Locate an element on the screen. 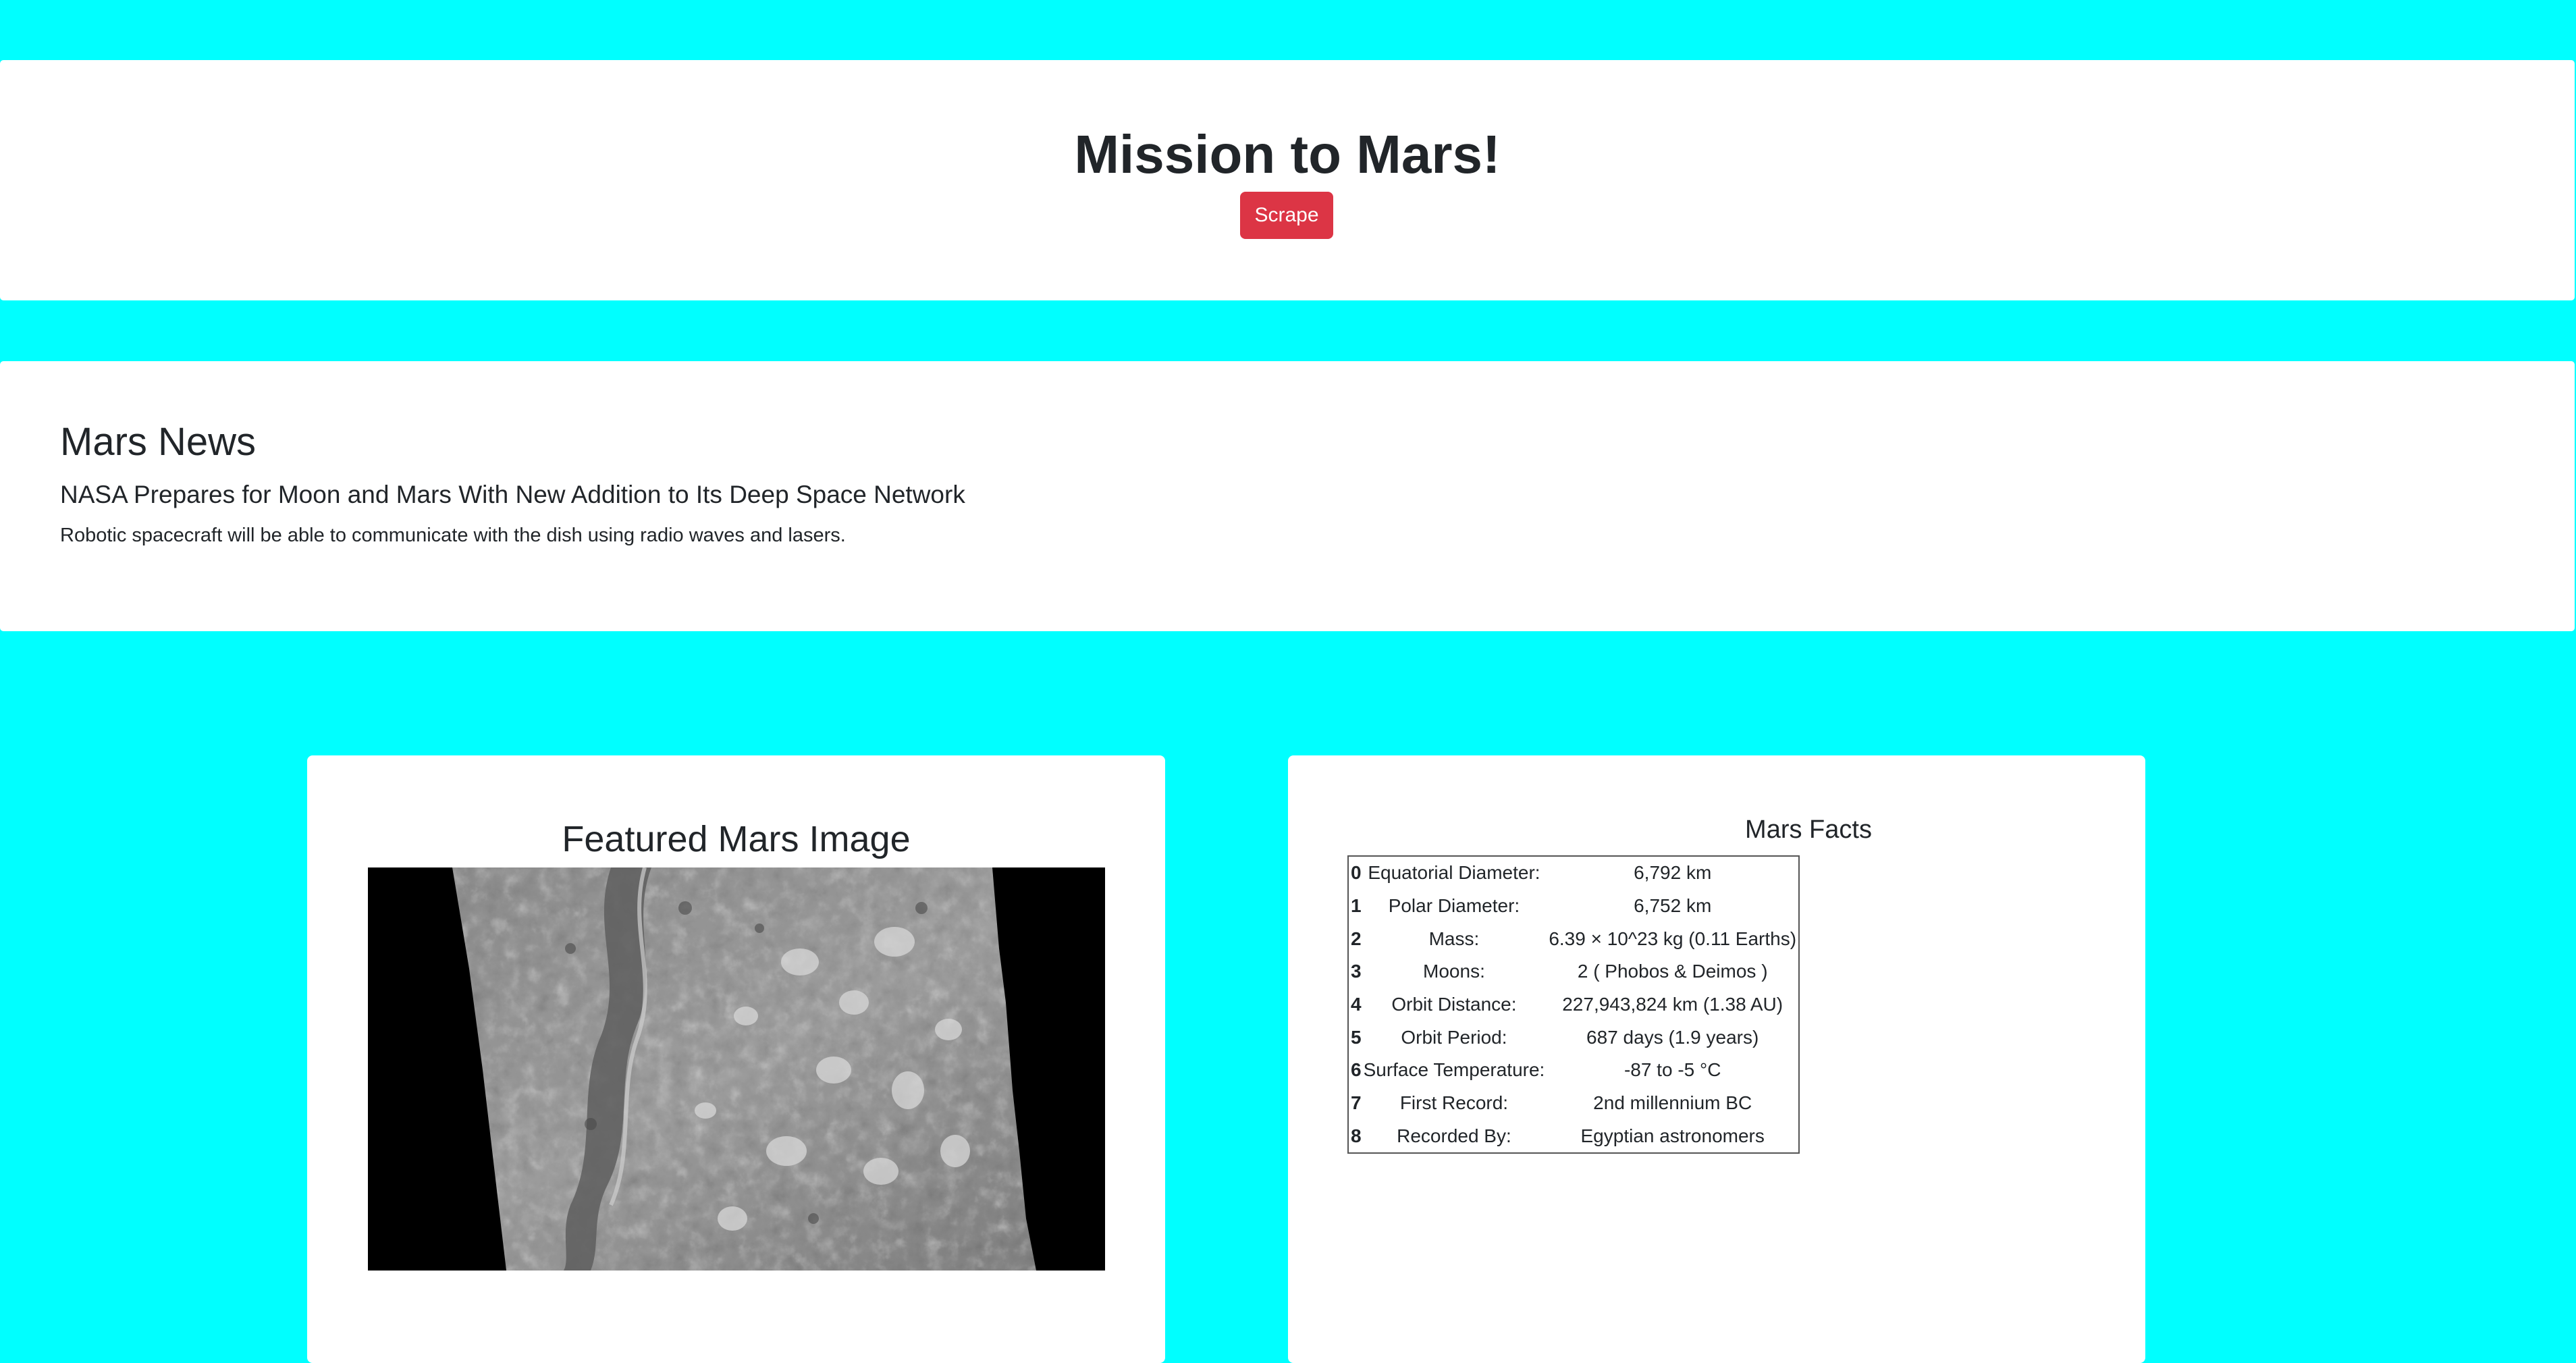 The image size is (2576, 1363). facts-label: Polar Diameter: is located at coordinates (1454, 906).